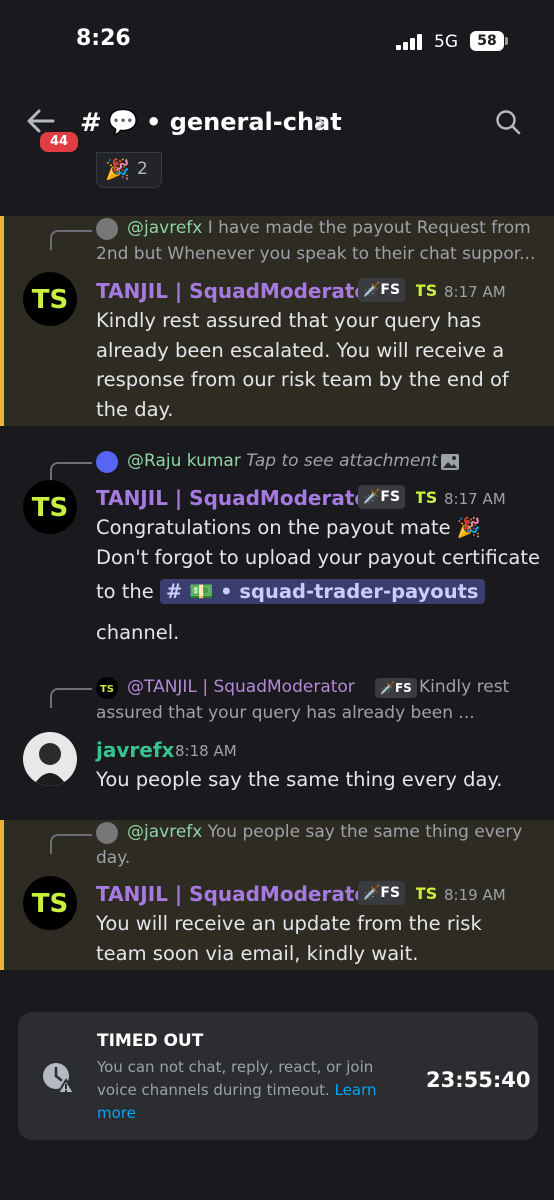 Image resolution: width=554 pixels, height=1200 pixels. Describe the element at coordinates (103, 38) in the screenshot. I see `status-time: 8:26` at that location.